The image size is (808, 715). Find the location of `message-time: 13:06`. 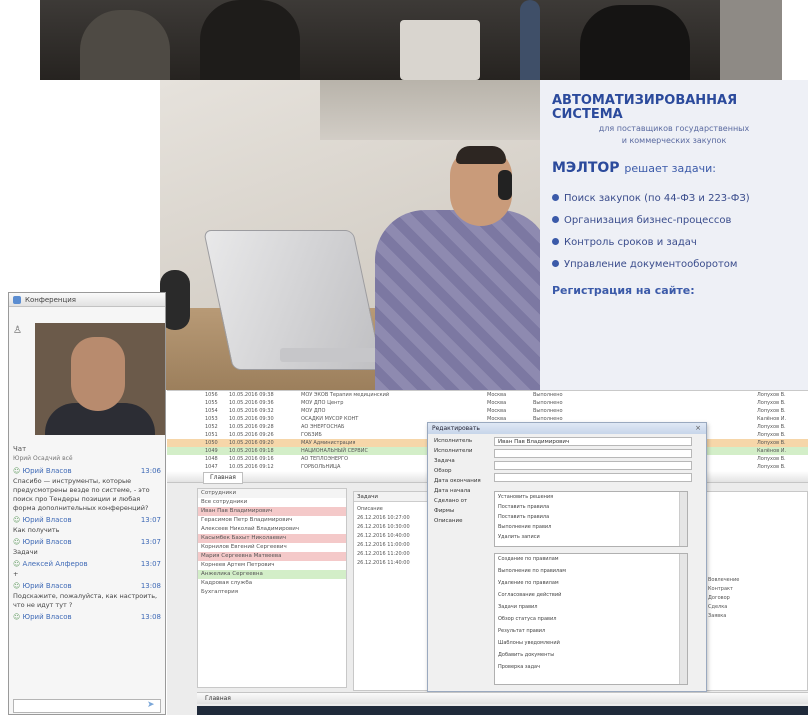

message-time: 13:06 is located at coordinates (150, 471).